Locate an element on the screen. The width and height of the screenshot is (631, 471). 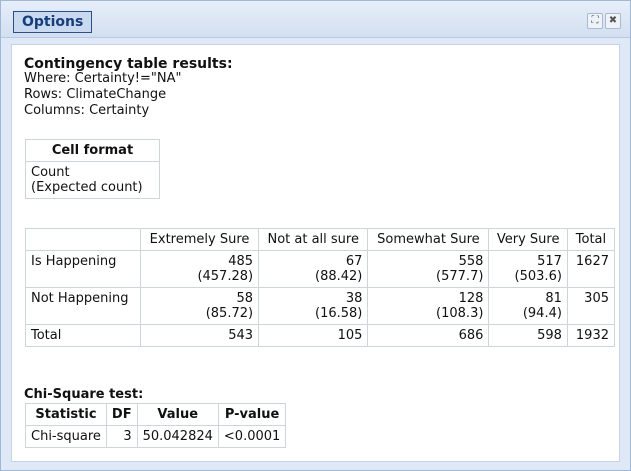
chi-square-value: 50.042824 is located at coordinates (177, 436).